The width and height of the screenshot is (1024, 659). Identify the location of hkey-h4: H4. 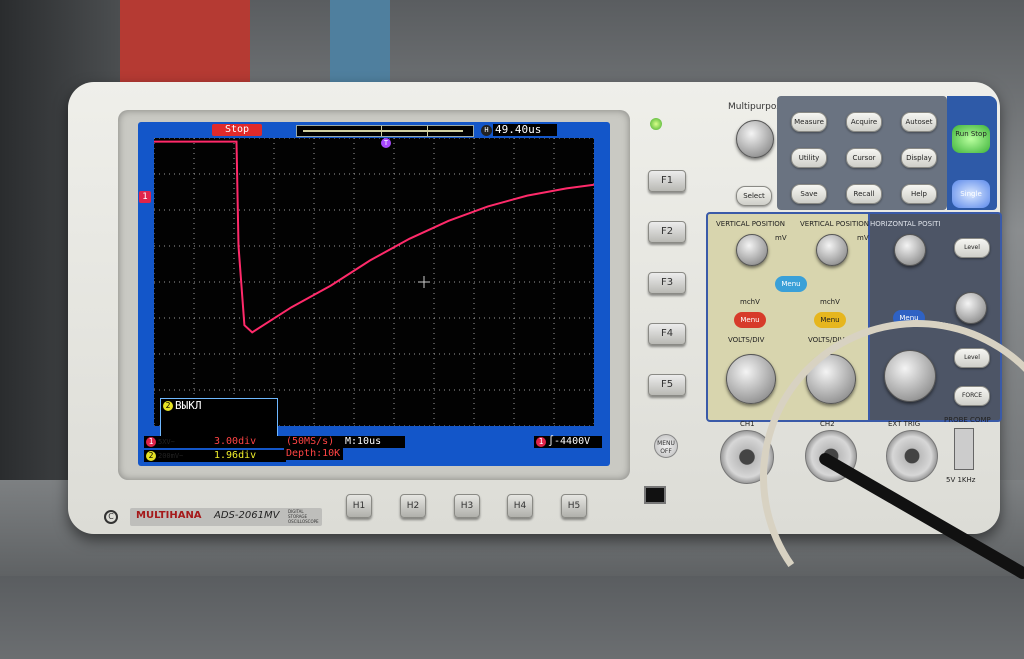
(520, 506).